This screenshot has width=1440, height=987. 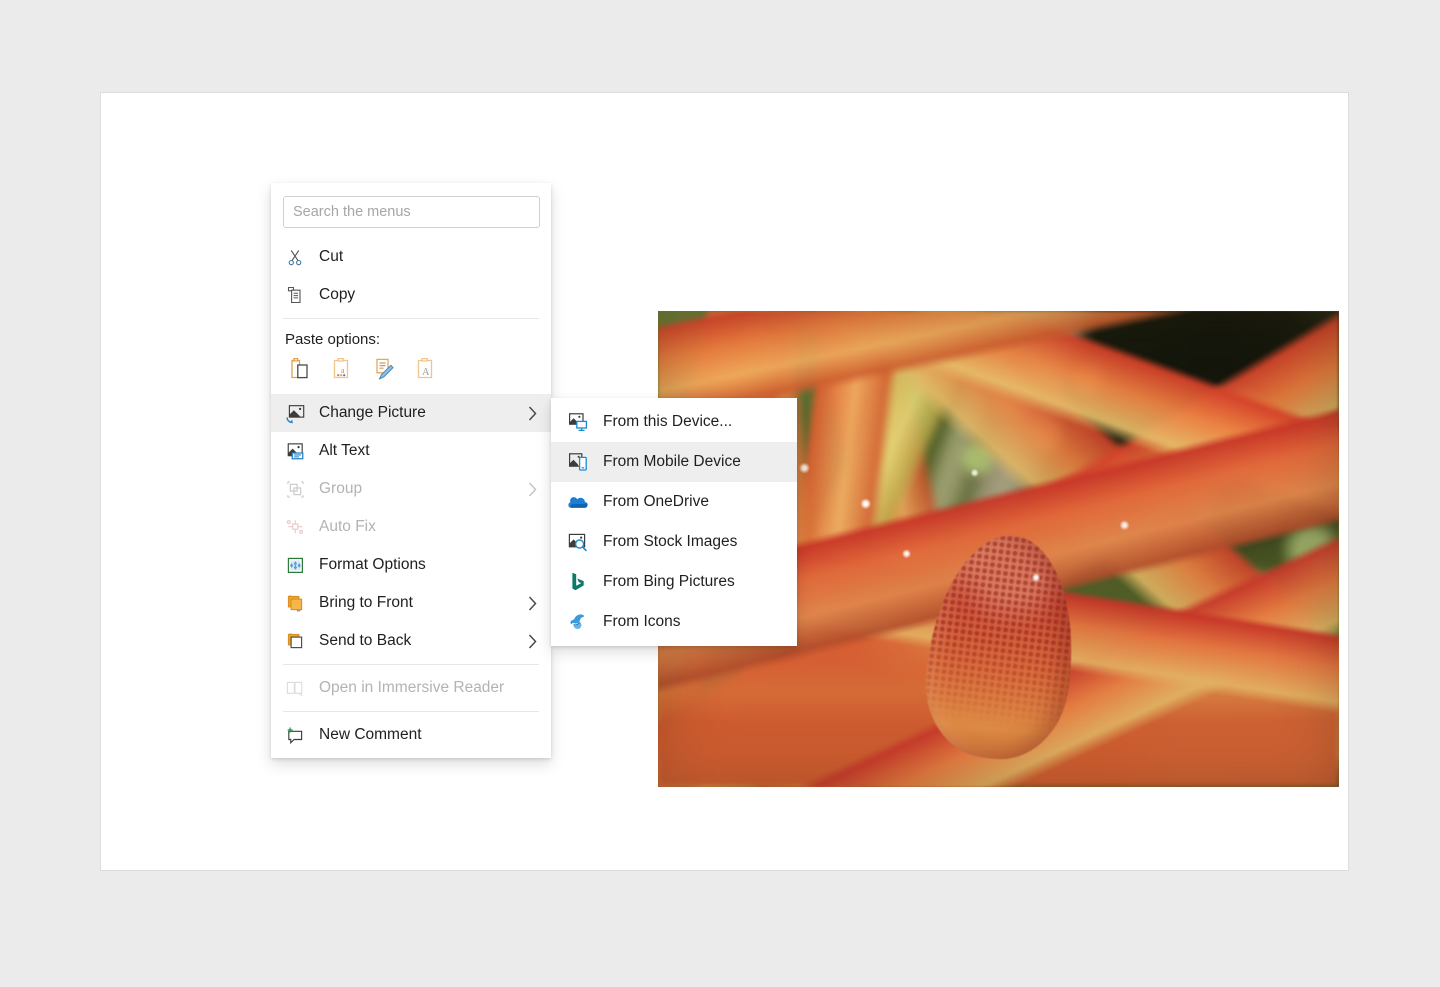 I want to click on menu-item-alt-text: Alt Text, so click(x=411, y=451).